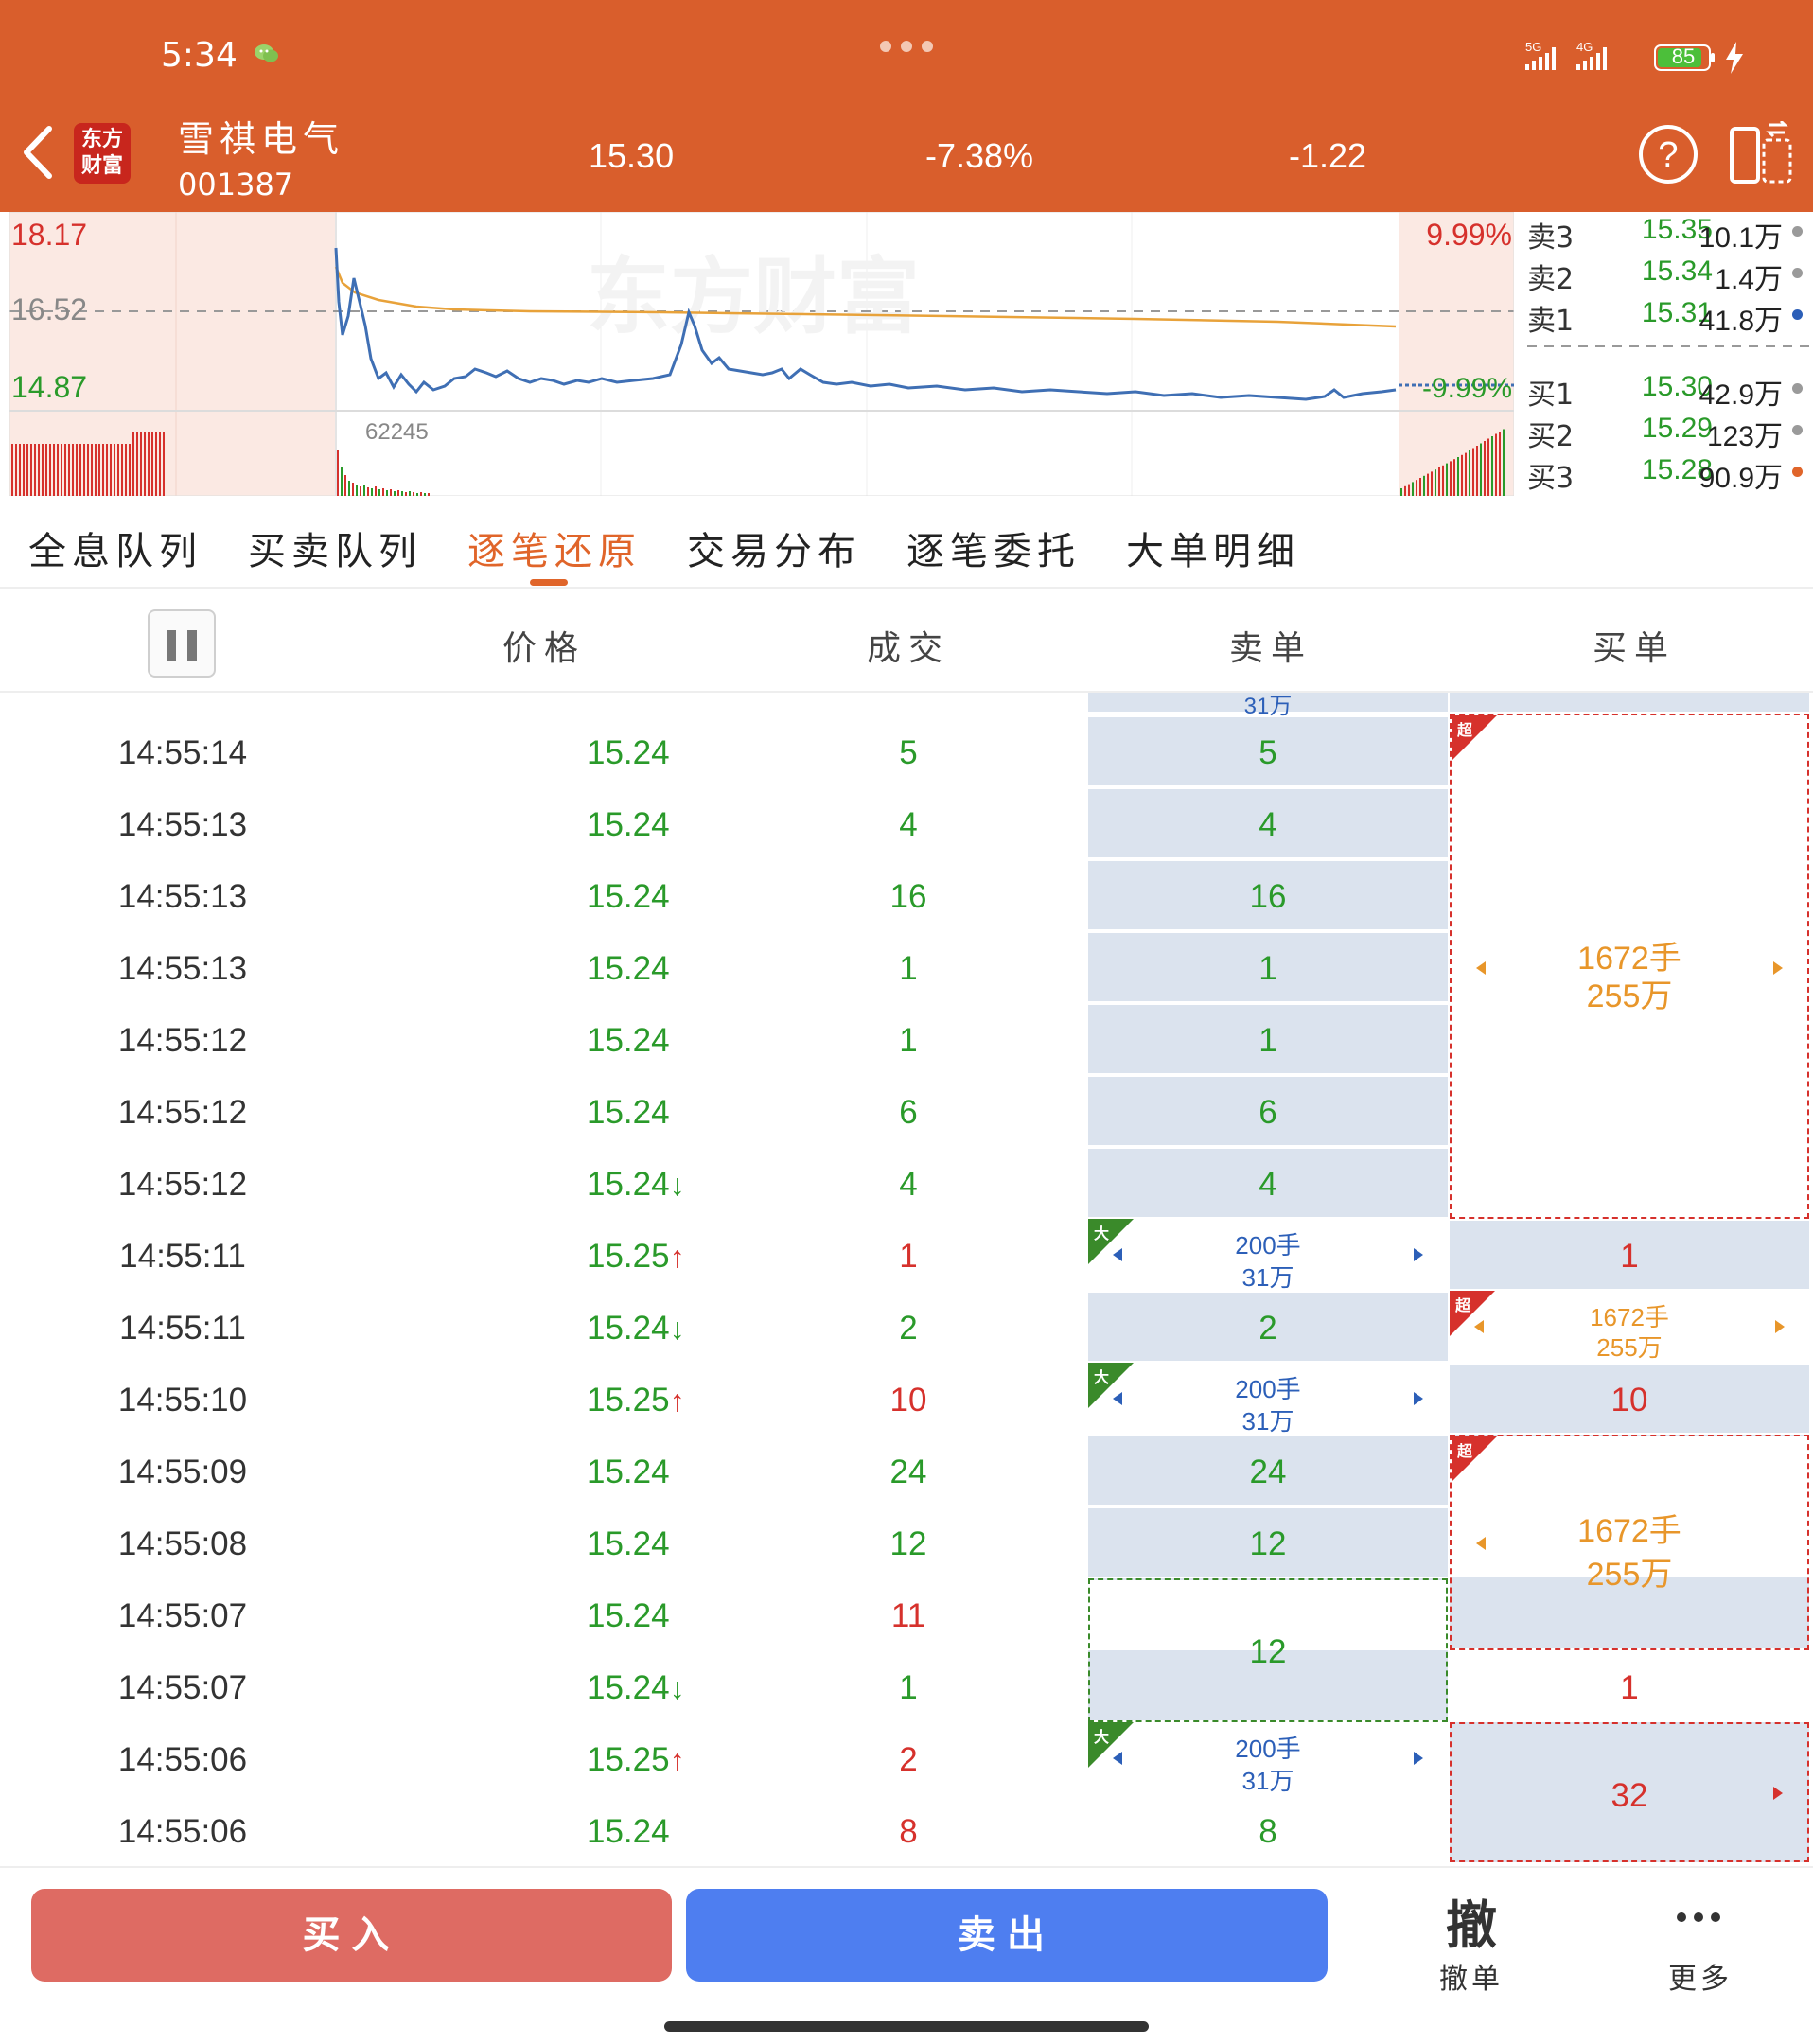 The height and width of the screenshot is (2044, 1813). Describe the element at coordinates (115, 547) in the screenshot. I see `tab-full-queue: 全息队列` at that location.